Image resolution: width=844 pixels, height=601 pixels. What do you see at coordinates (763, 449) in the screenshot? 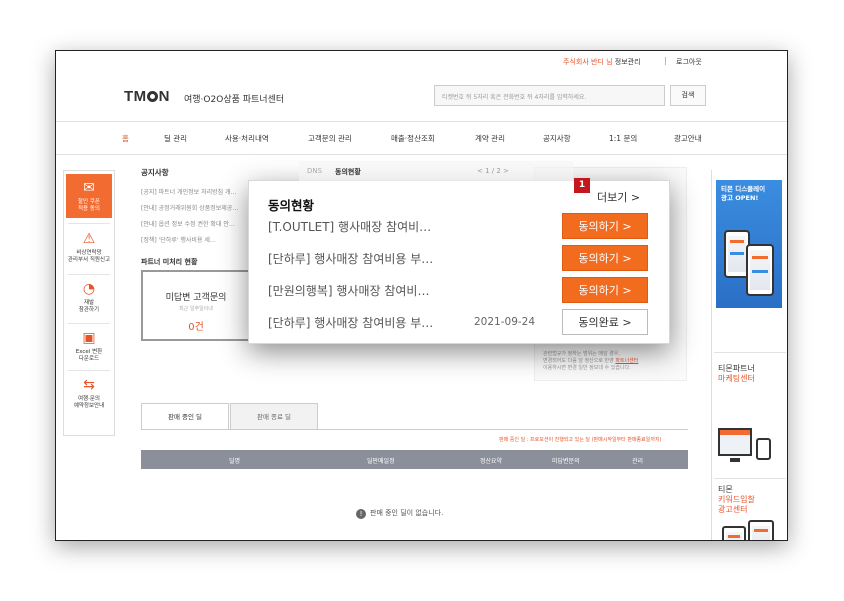
I see `tablet-image` at bounding box center [763, 449].